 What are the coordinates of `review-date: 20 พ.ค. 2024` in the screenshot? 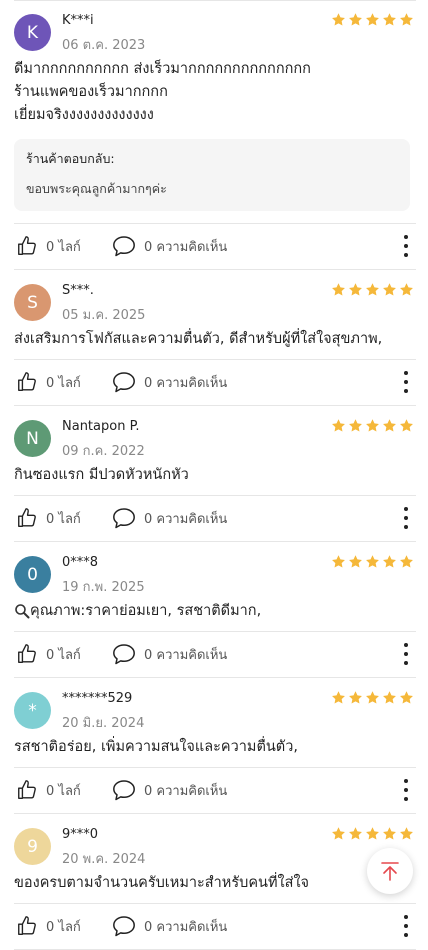 It's located at (104, 859).